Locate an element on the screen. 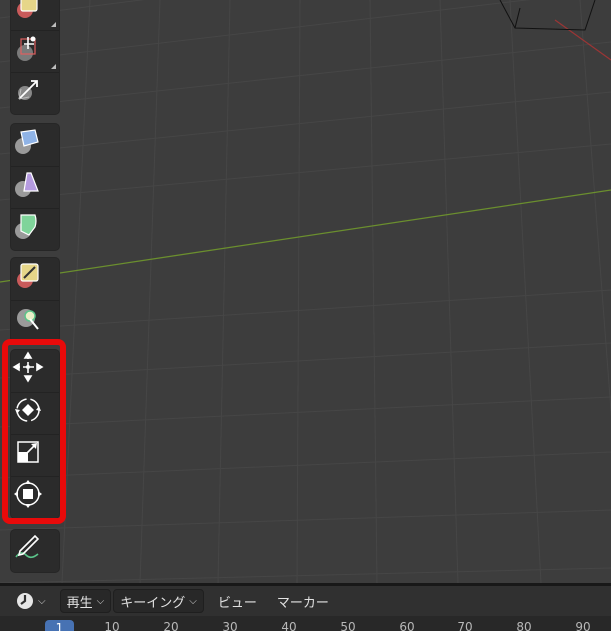 The image size is (611, 631). ruler-tick: 40 is located at coordinates (289, 625).